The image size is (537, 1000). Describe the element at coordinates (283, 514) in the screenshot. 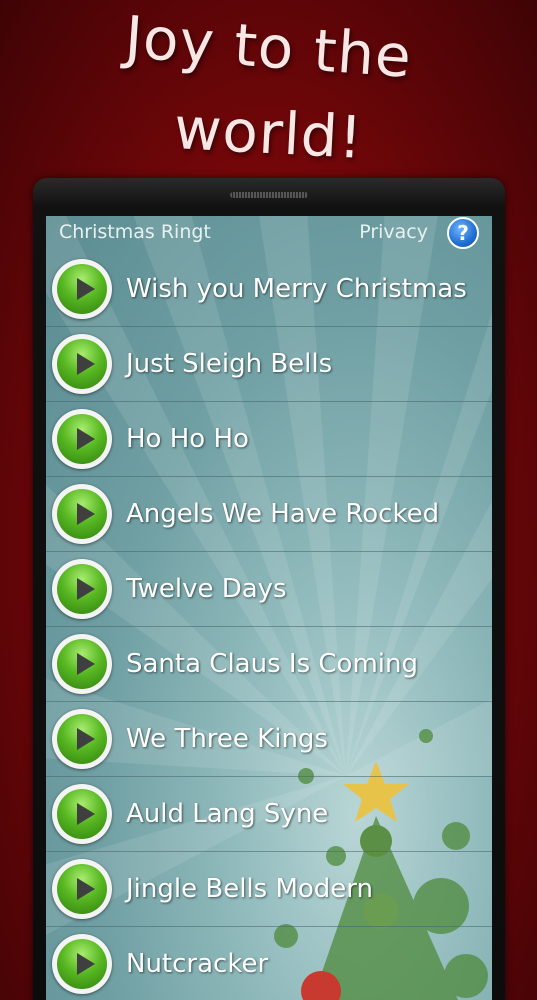

I see `song-title: Angels We Have Rocked` at that location.